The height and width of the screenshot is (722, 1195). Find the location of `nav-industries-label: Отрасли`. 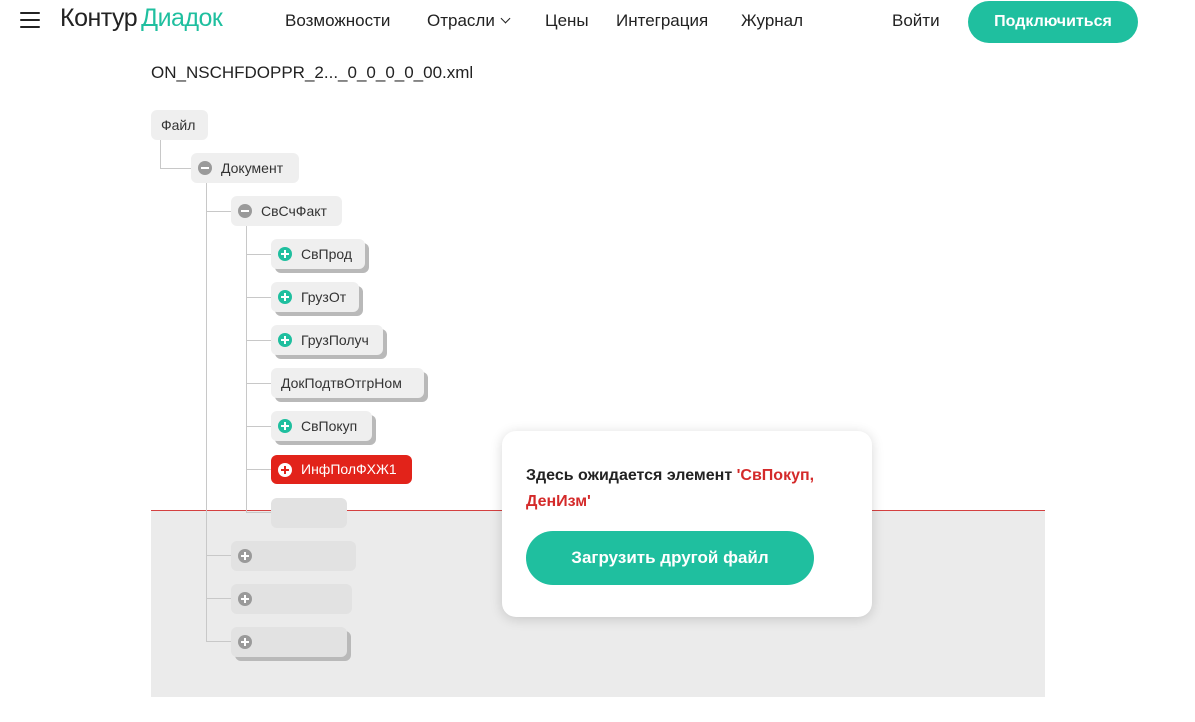

nav-industries-label: Отрасли is located at coordinates (461, 20).